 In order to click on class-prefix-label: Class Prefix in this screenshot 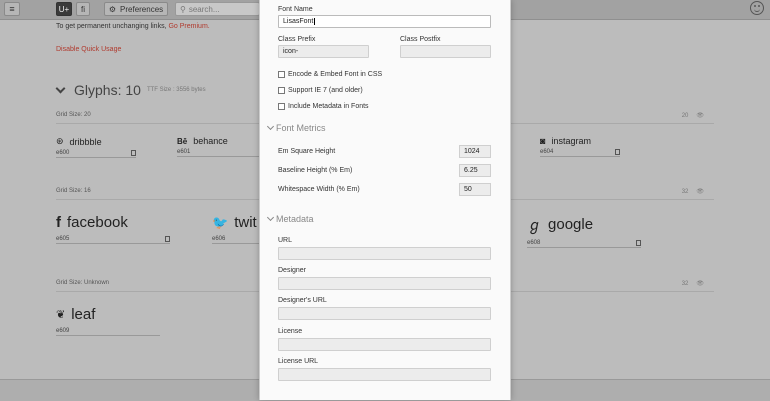, I will do `click(297, 39)`.